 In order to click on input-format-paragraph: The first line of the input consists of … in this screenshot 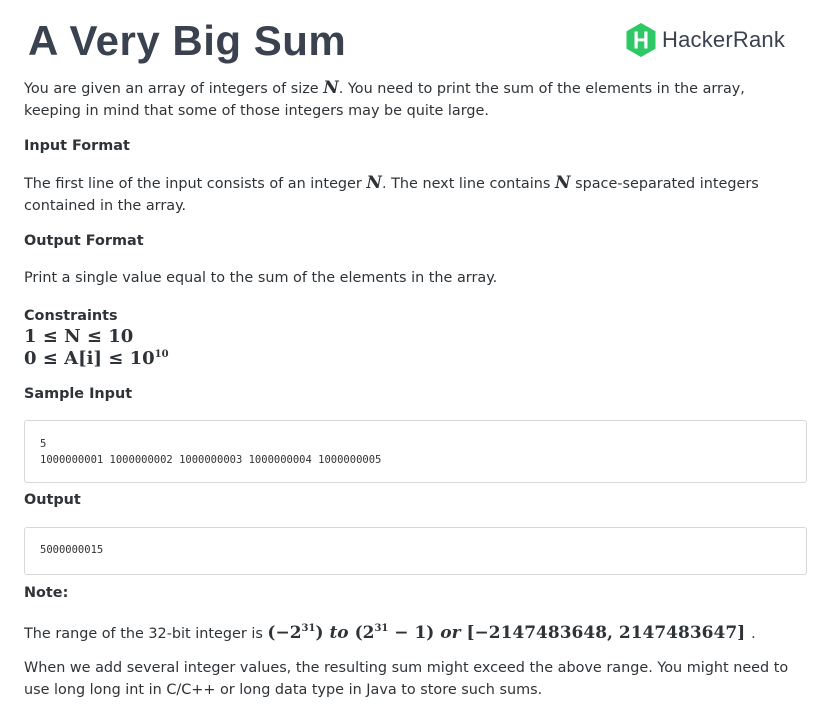, I will do `click(415, 194)`.